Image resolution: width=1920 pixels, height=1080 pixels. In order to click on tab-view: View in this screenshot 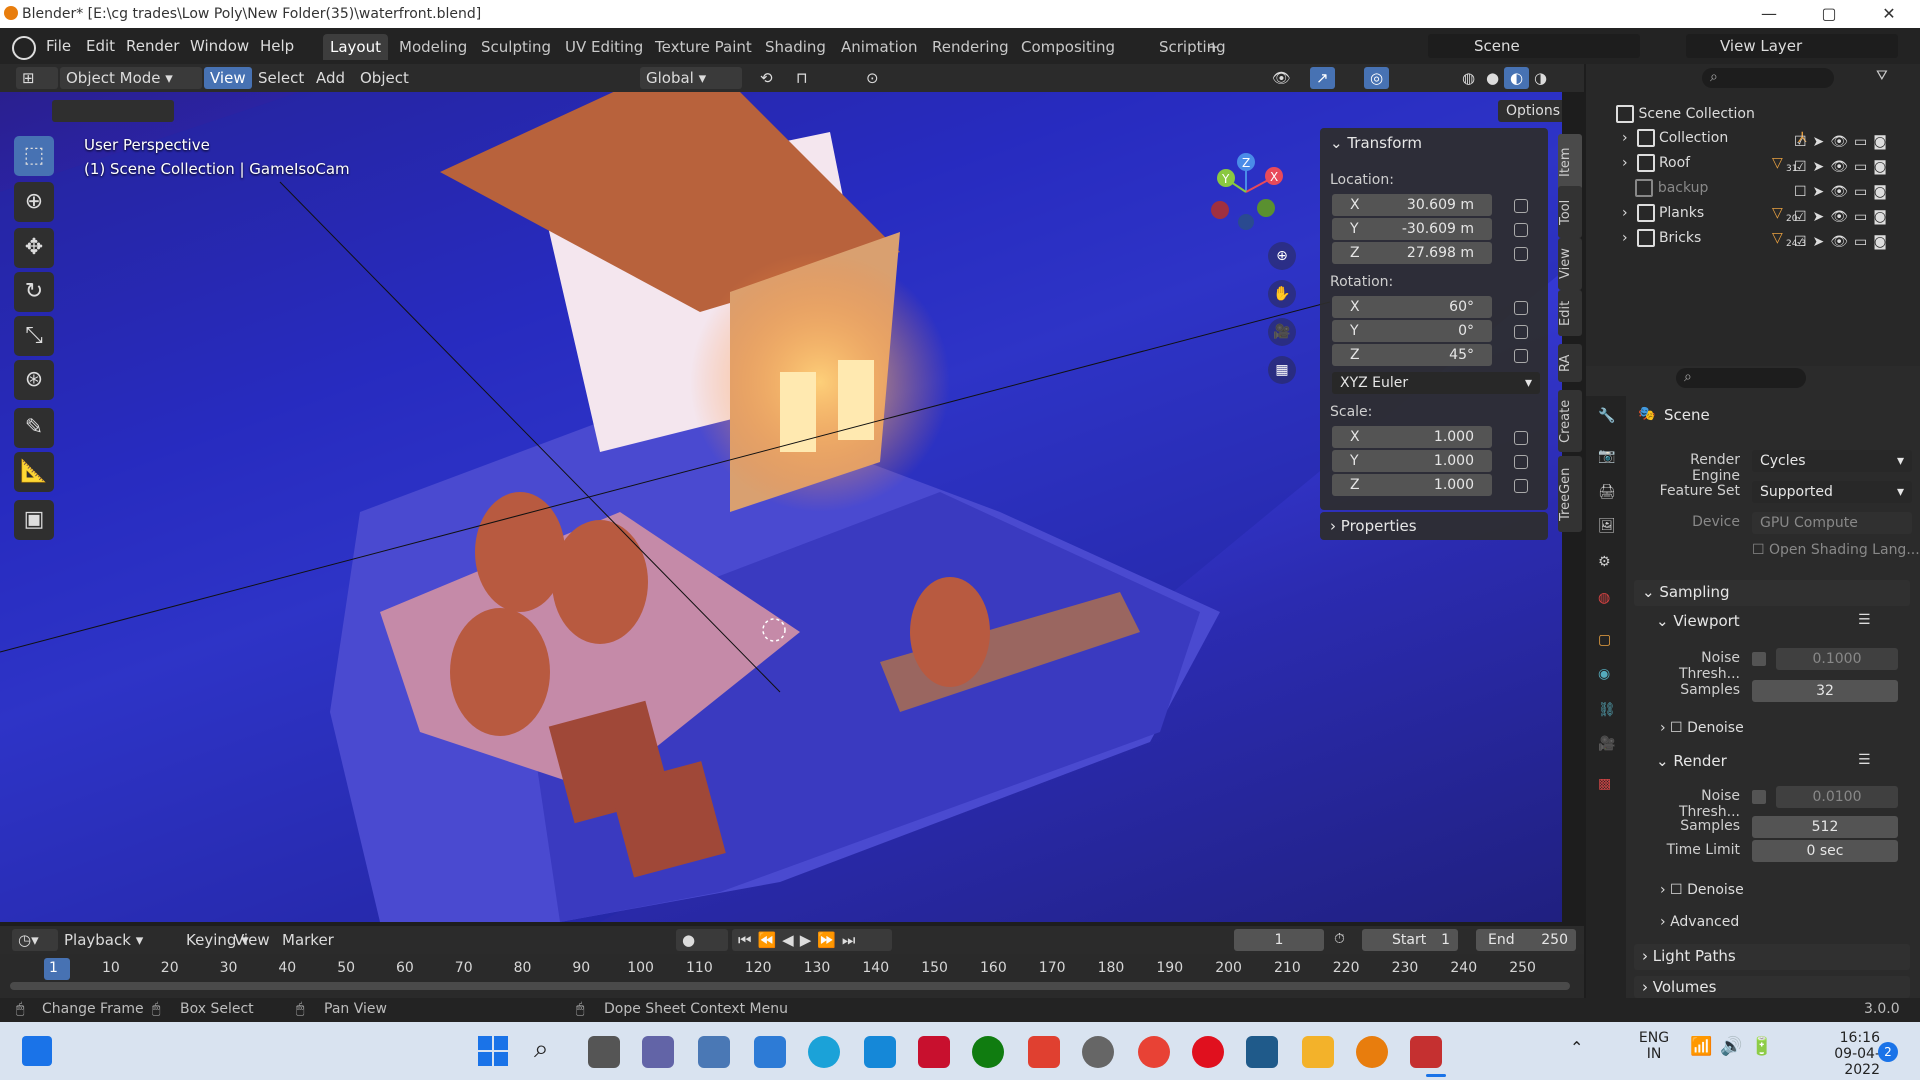, I will do `click(1570, 264)`.